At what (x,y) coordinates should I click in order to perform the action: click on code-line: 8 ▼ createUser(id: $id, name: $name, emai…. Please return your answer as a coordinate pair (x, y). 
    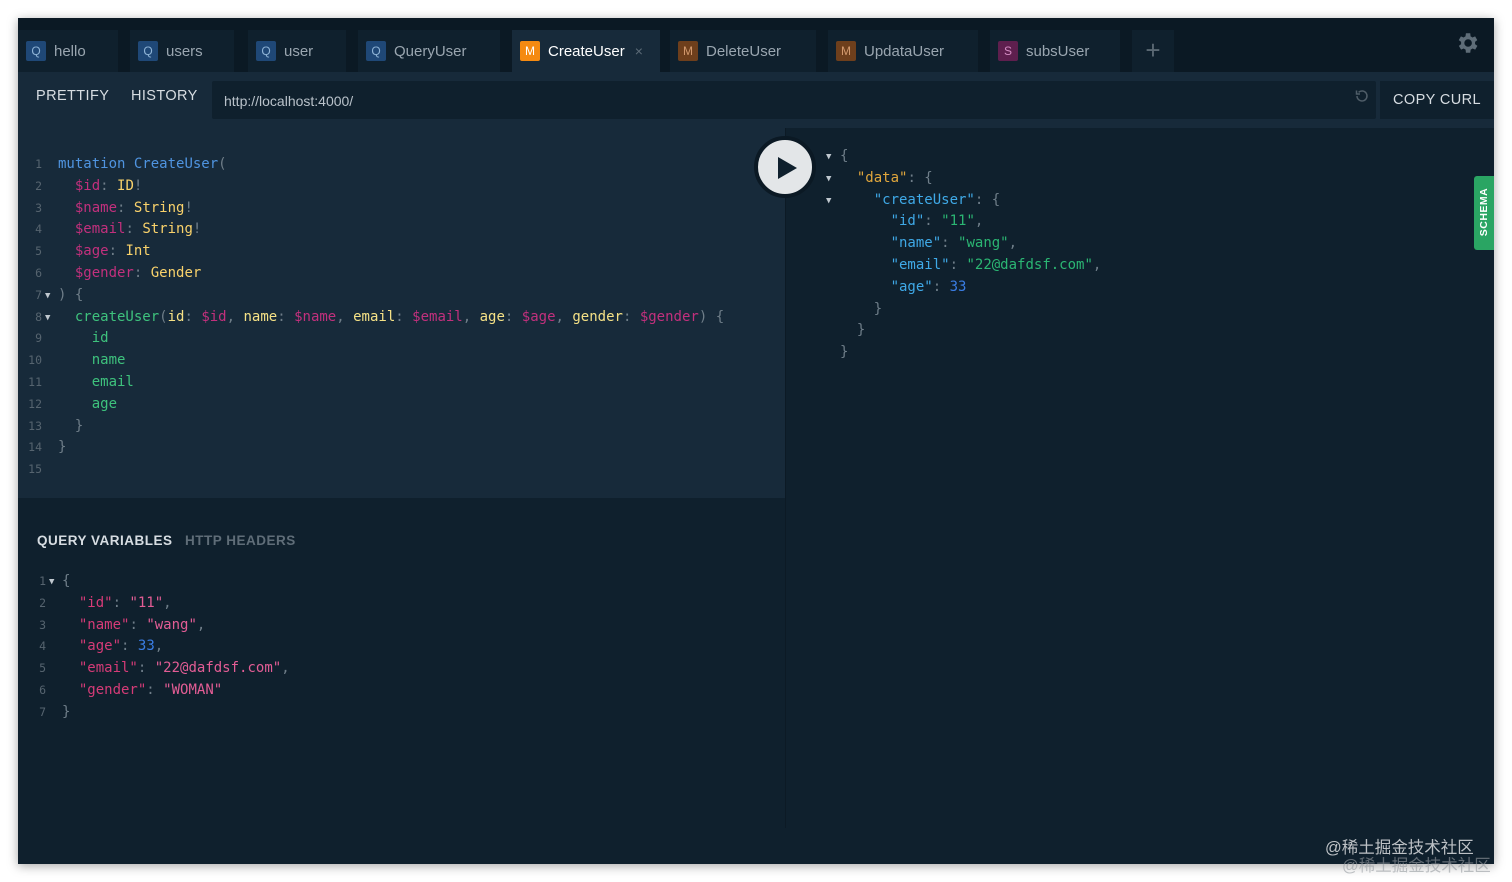
    Looking at the image, I should click on (380, 316).